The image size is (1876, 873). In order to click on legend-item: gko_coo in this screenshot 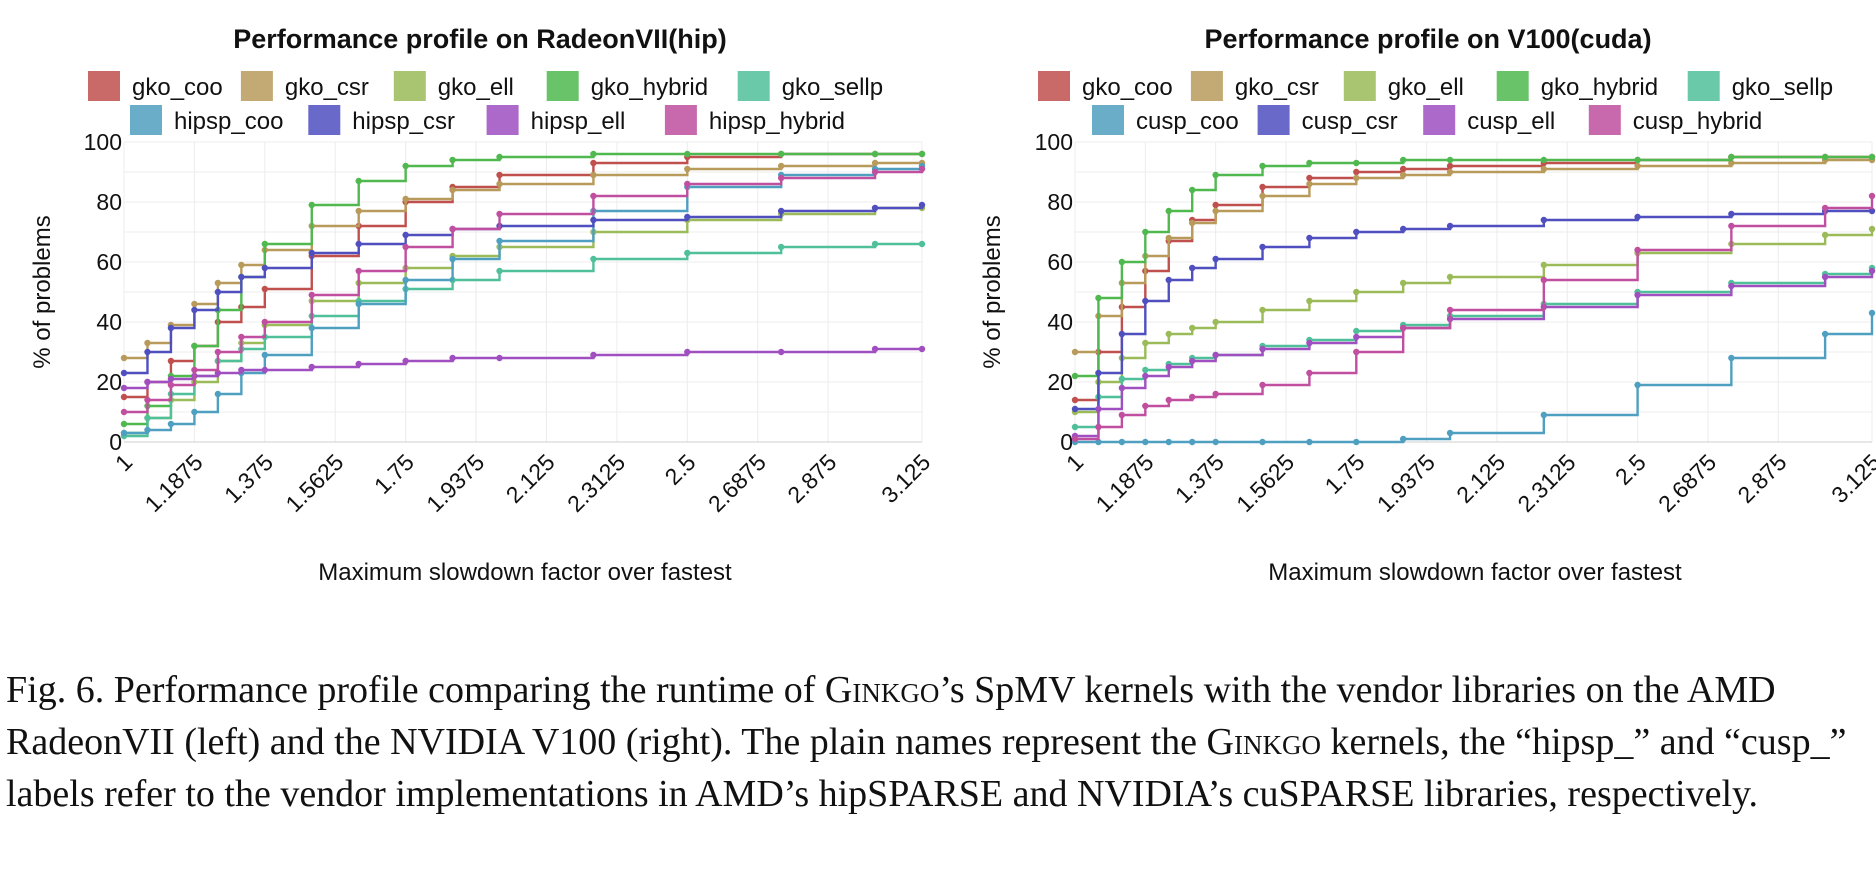, I will do `click(155, 86)`.